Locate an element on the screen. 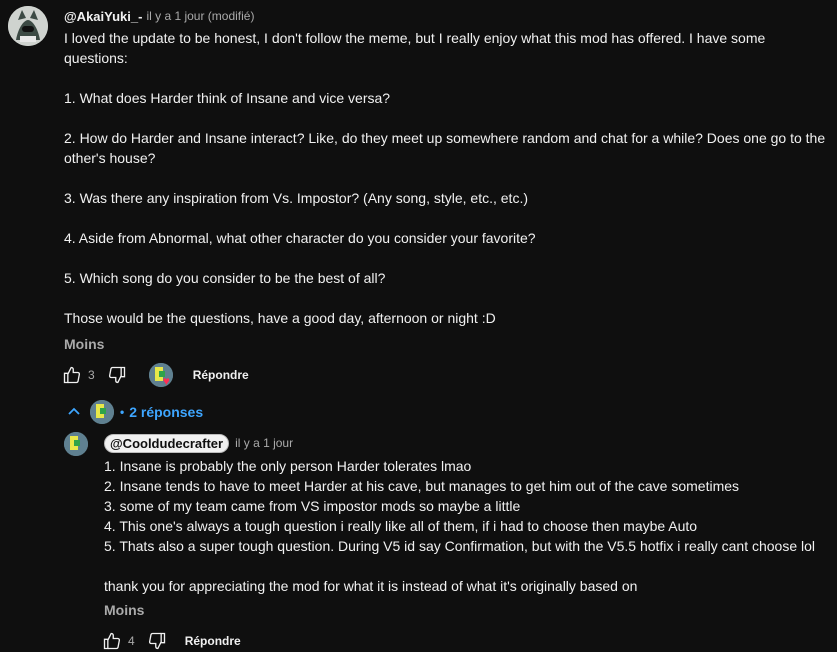 The width and height of the screenshot is (837, 652). reply-text-line is located at coordinates (464, 566).